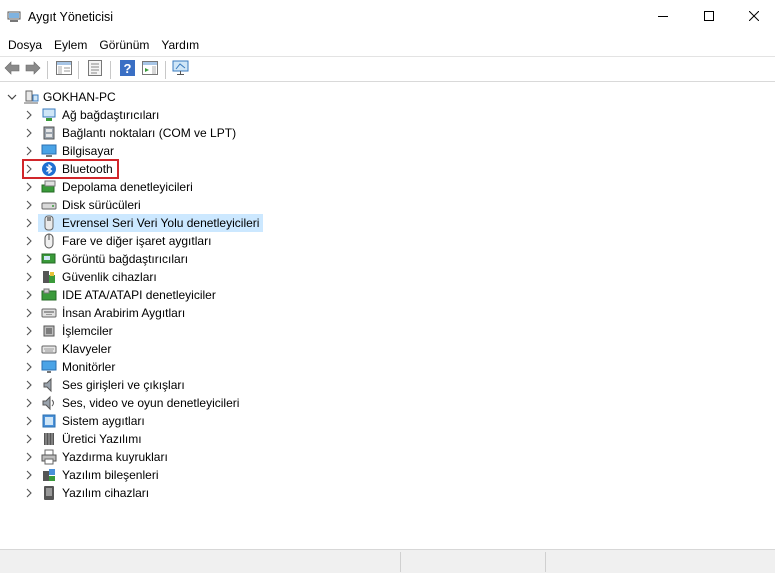 This screenshot has width=775, height=573. Describe the element at coordinates (49, 313) in the screenshot. I see `hid-icon` at that location.